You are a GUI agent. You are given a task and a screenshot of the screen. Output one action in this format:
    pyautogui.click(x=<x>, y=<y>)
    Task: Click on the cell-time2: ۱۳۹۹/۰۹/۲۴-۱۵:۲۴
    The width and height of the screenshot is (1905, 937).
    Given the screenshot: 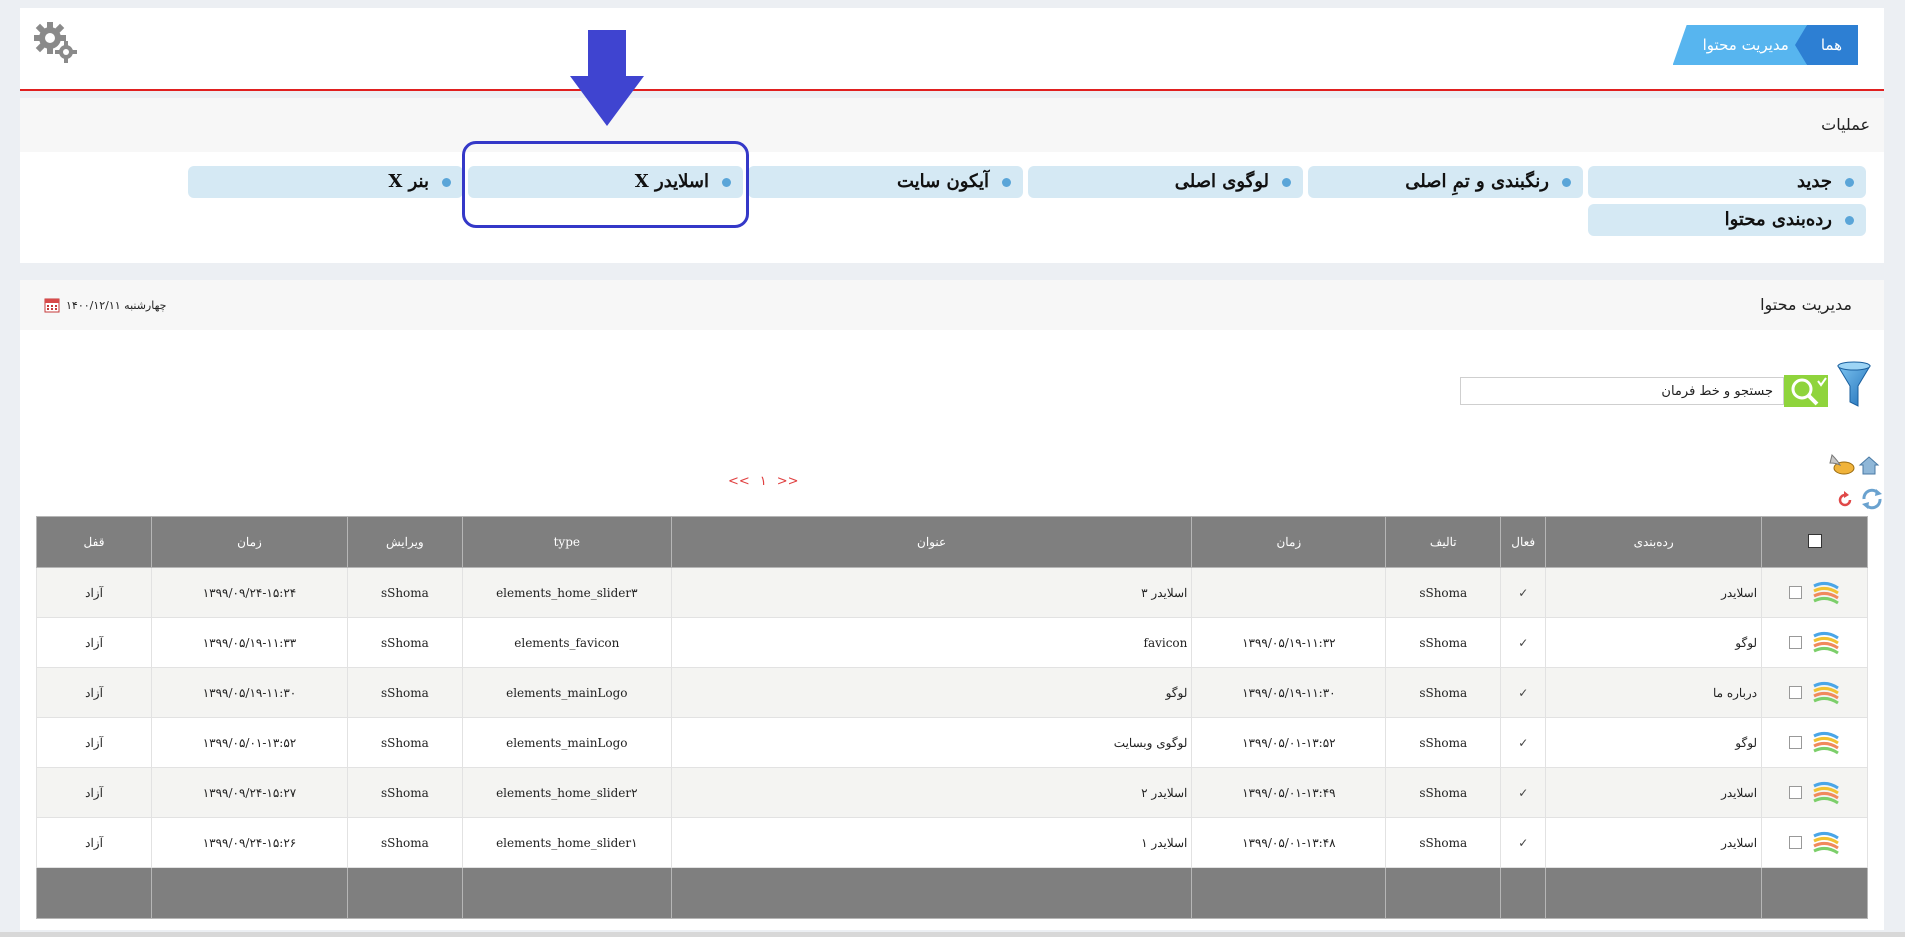 What is the action you would take?
    pyautogui.click(x=249, y=592)
    